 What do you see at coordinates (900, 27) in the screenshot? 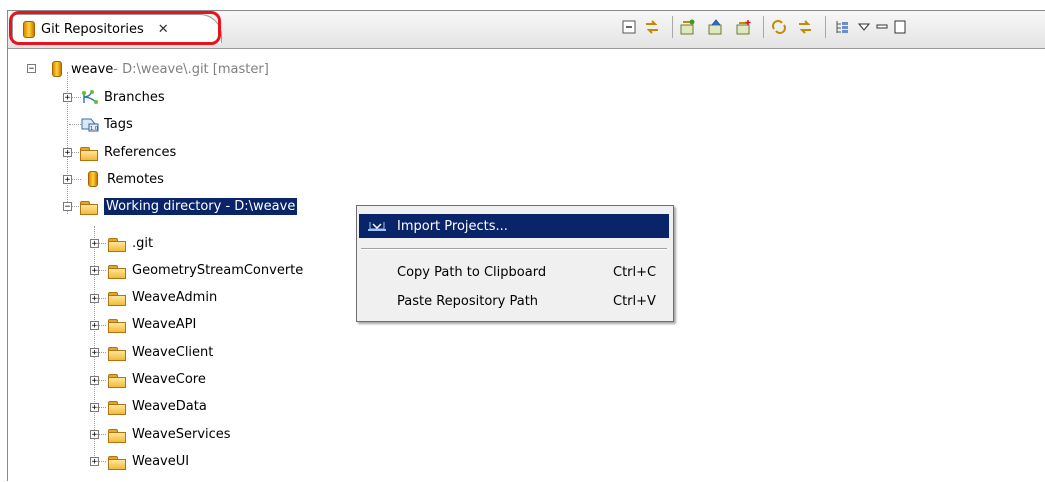
I see `maximize-icon` at bounding box center [900, 27].